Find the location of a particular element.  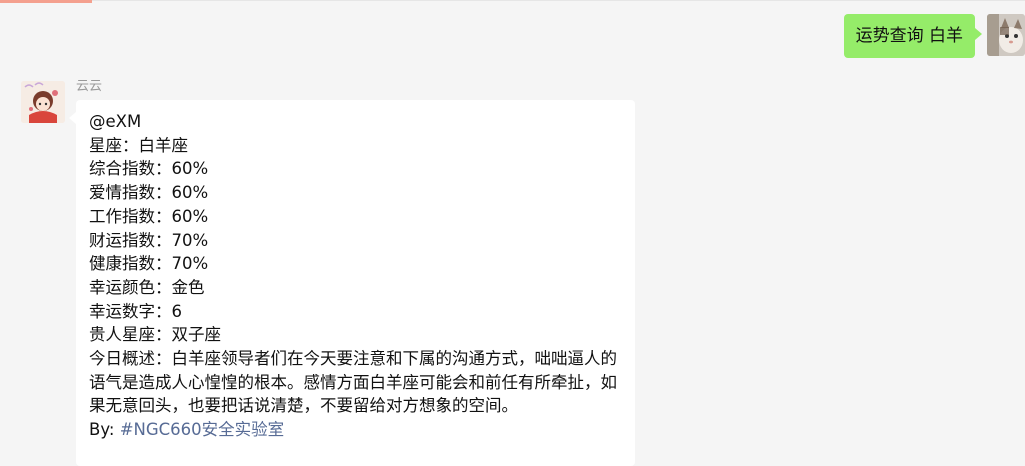

info-line: 工作指数：60% is located at coordinates (149, 216).